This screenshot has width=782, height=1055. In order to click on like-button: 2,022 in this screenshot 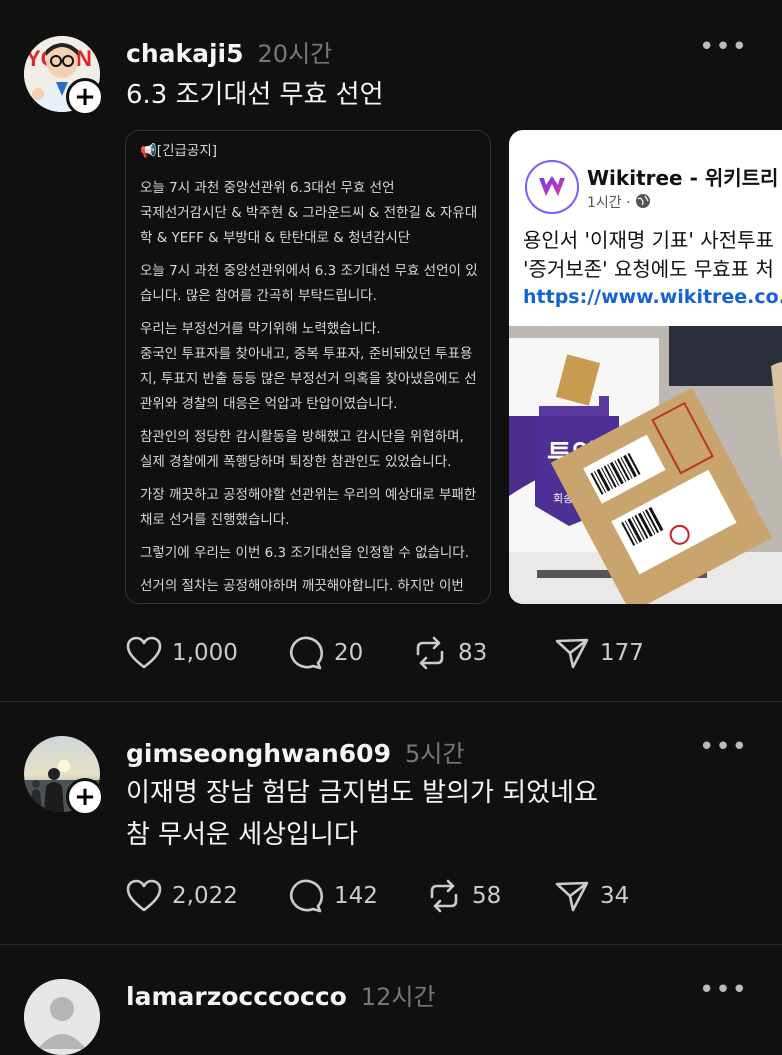, I will do `click(207, 896)`.